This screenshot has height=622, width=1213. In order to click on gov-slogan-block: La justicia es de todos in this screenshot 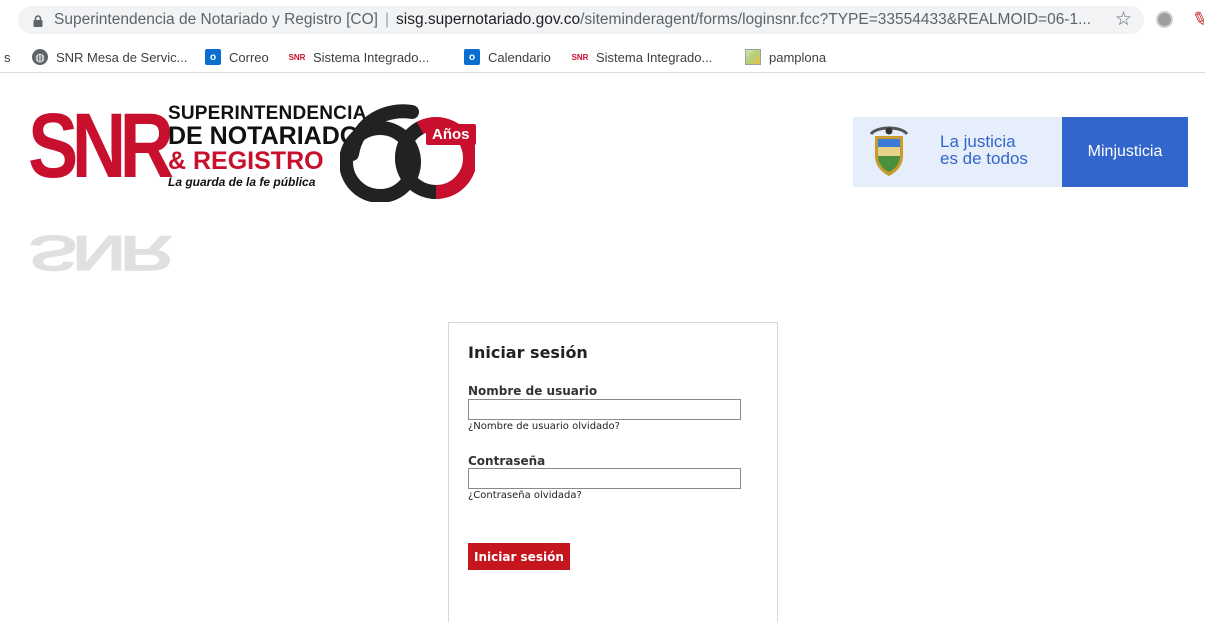, I will do `click(957, 152)`.